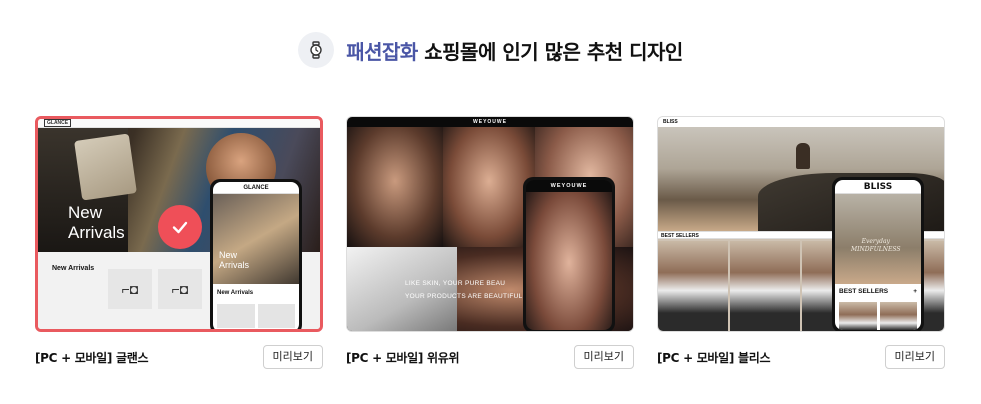  I want to click on mobile-section-header: BEST SELLERS +, so click(878, 291).